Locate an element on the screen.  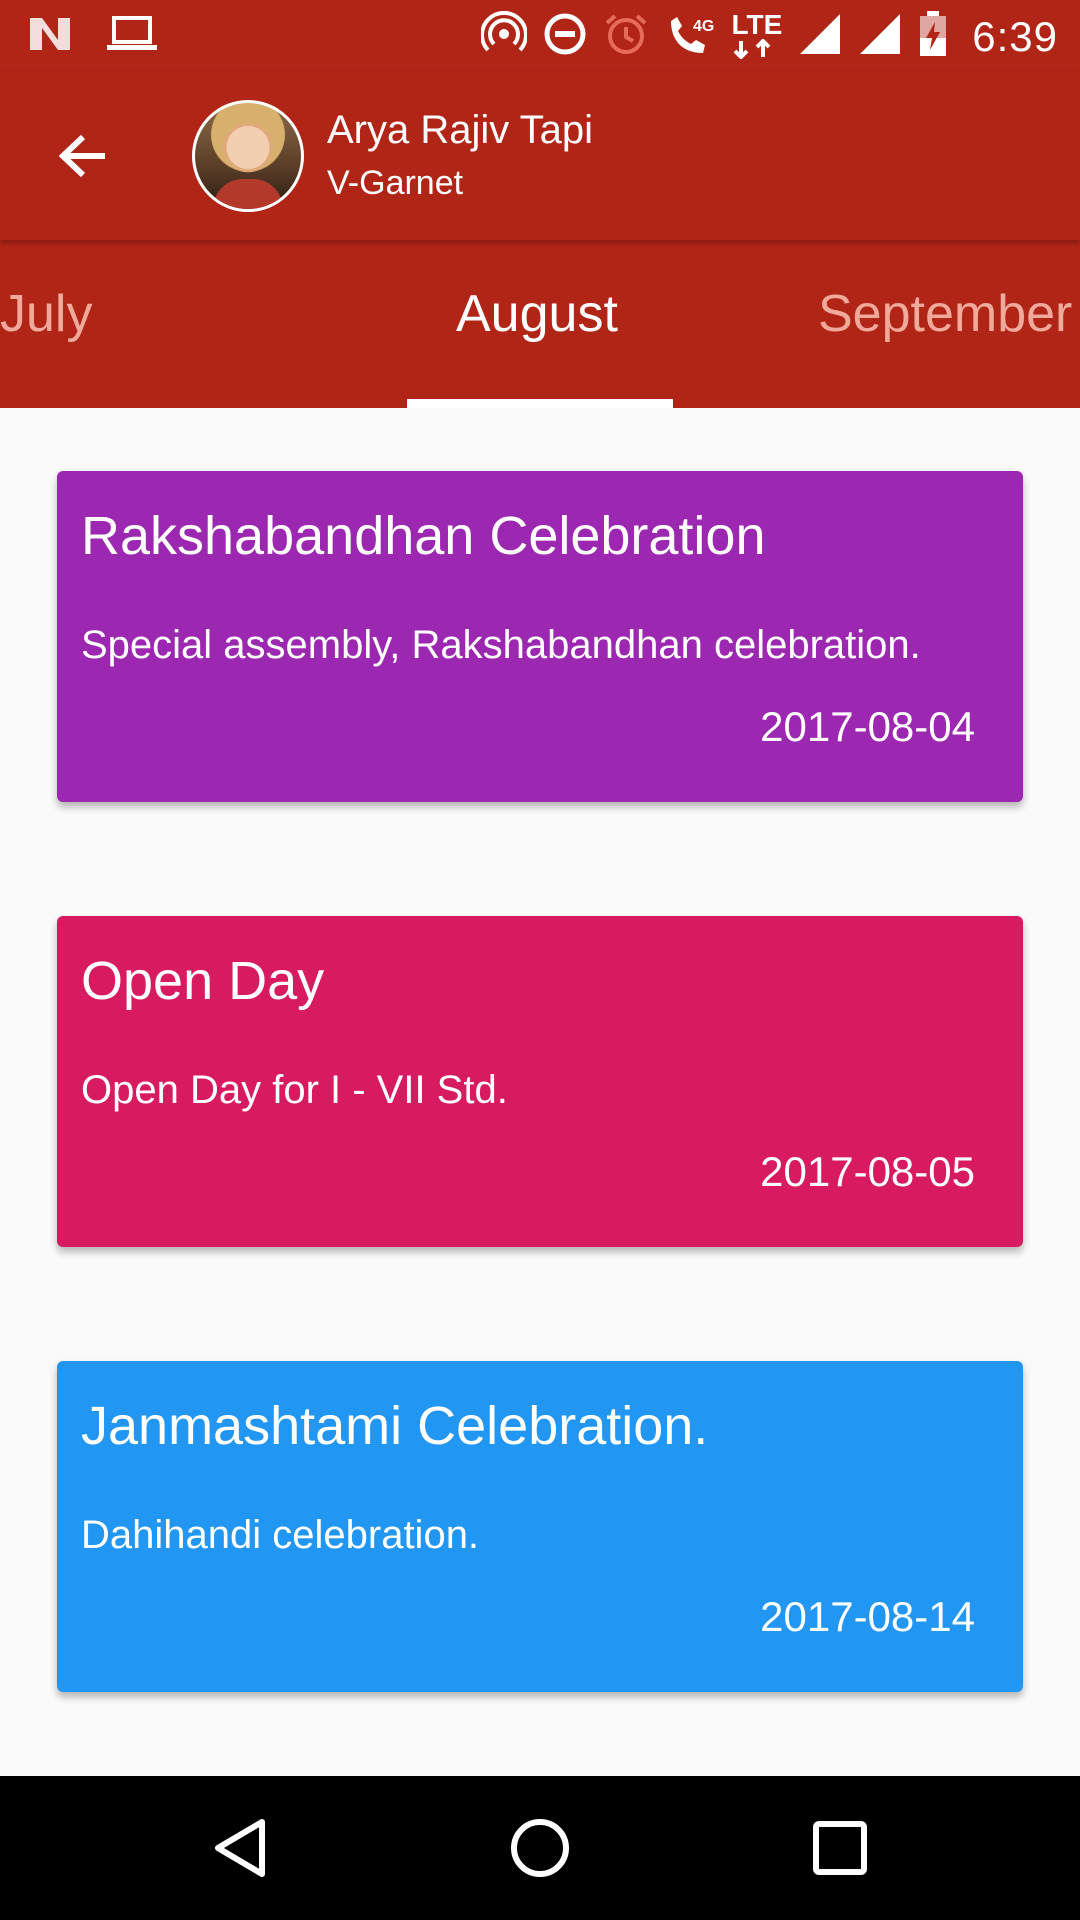
status-bar: 4G LTE 6:39 is located at coordinates (540, 36).